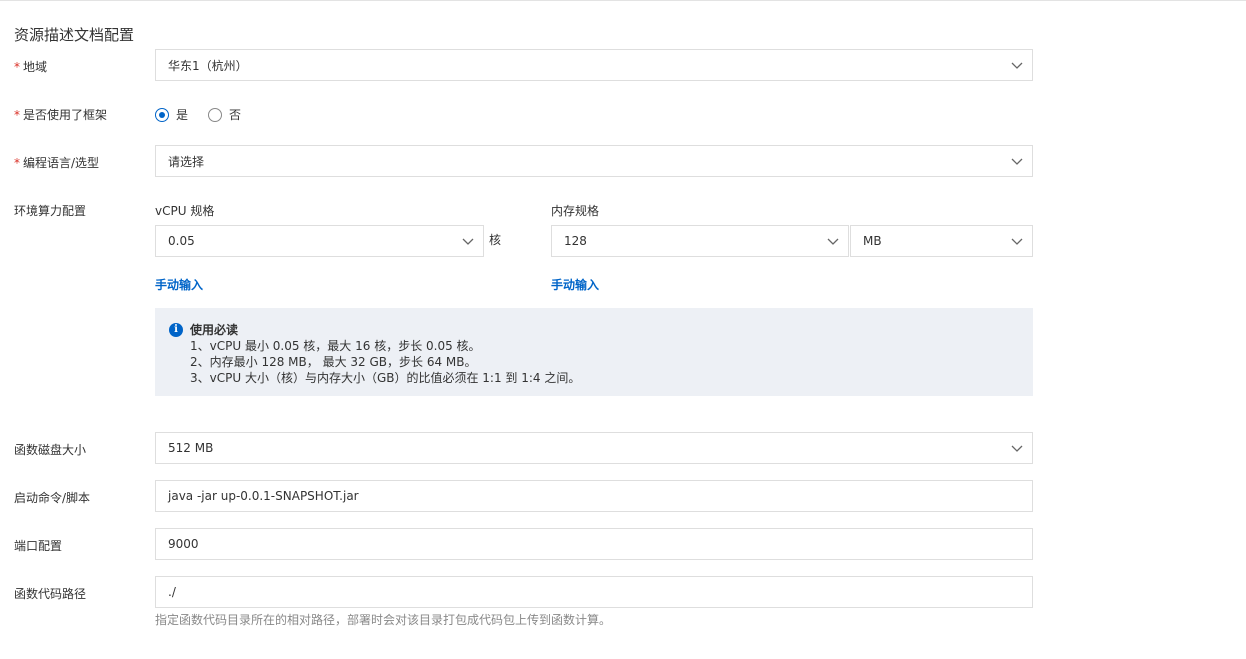 The image size is (1246, 659). Describe the element at coordinates (575, 284) in the screenshot. I see `memory-manual-input-link: 手动输入` at that location.